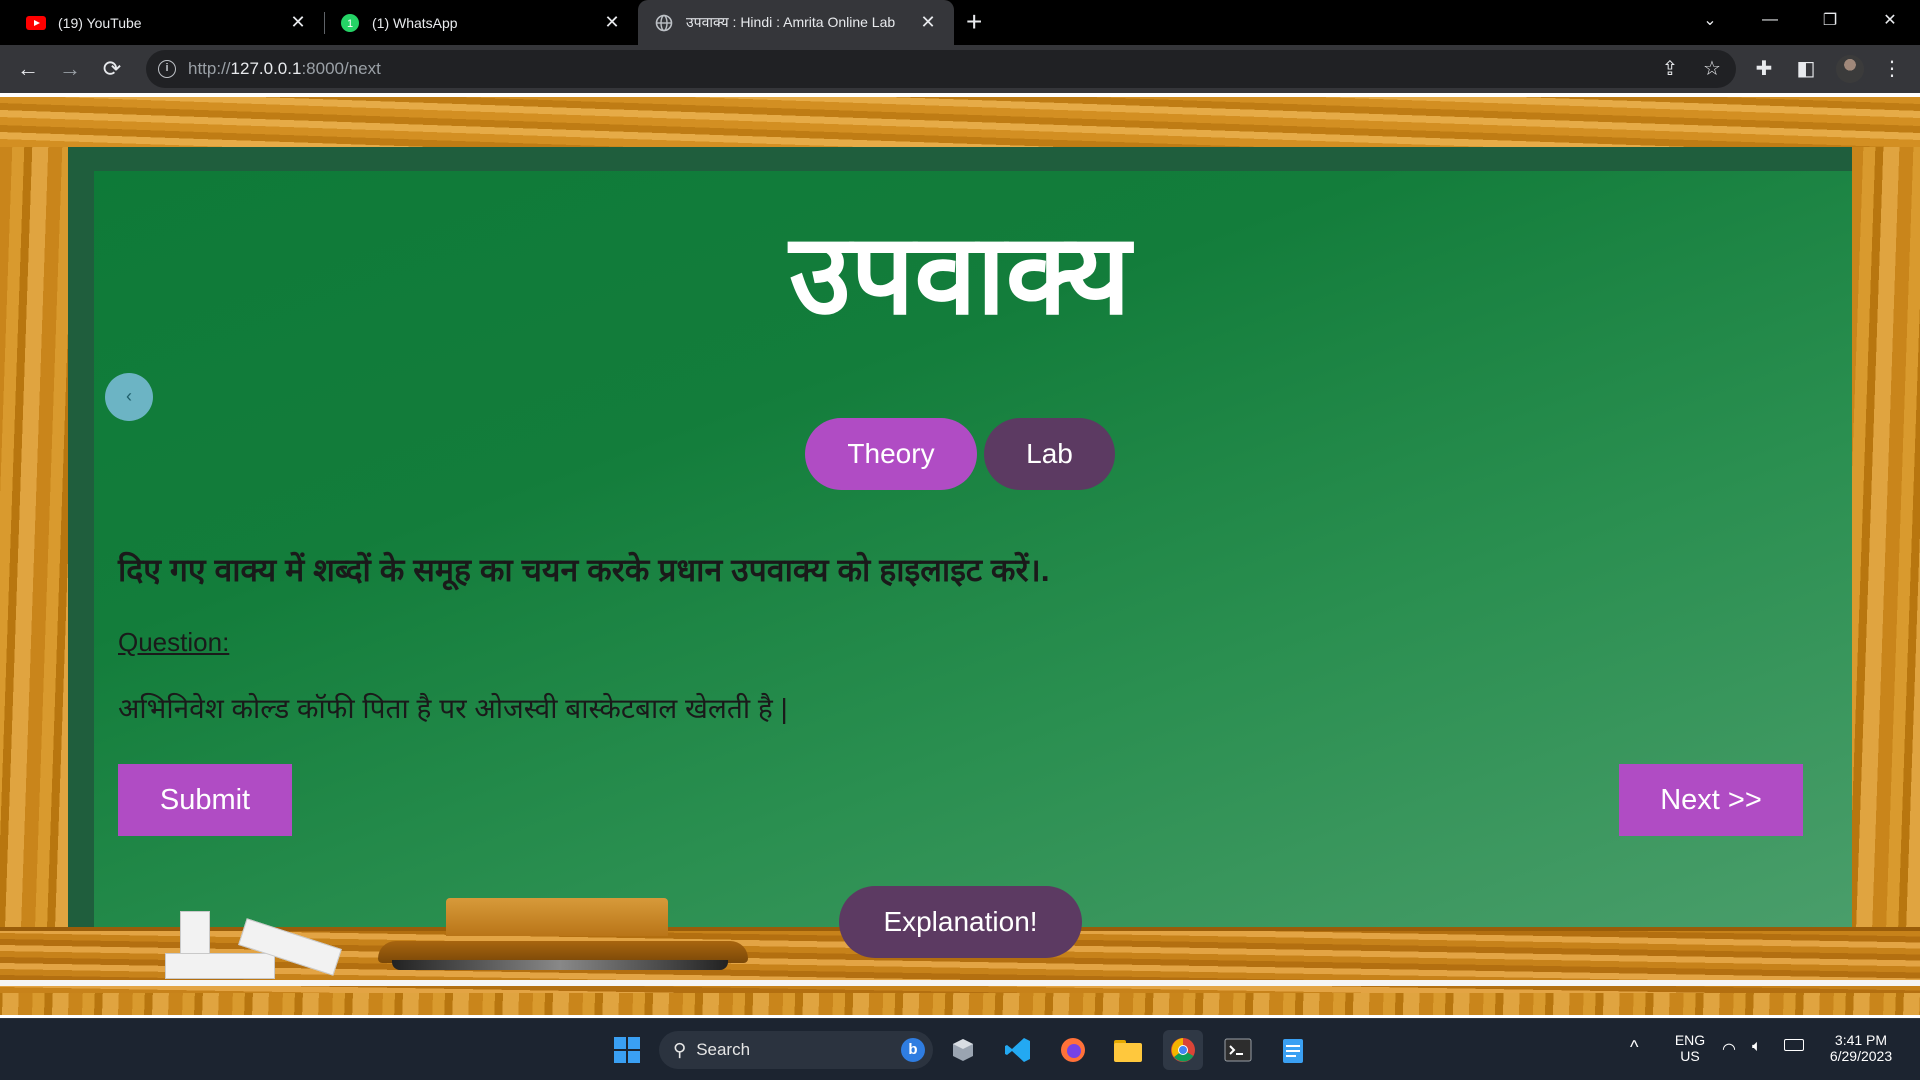  Describe the element at coordinates (220, 966) in the screenshot. I see `chalk-piece` at that location.